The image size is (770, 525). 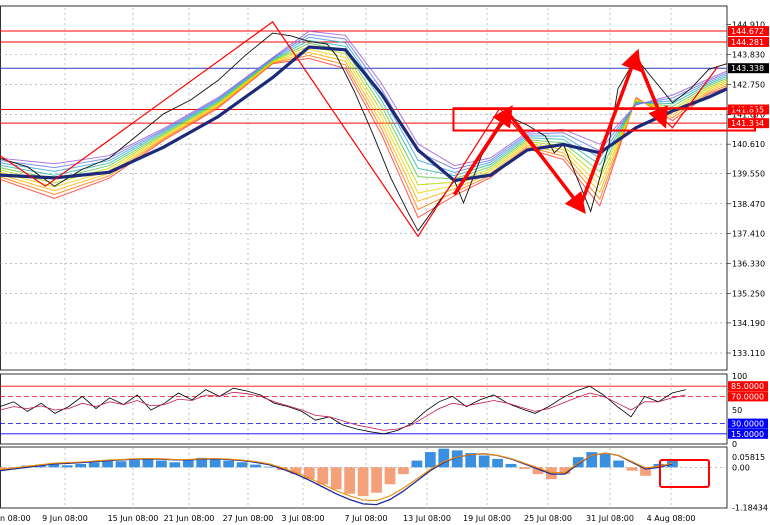 I want to click on y-tick-label: 140.610, so click(x=748, y=144).